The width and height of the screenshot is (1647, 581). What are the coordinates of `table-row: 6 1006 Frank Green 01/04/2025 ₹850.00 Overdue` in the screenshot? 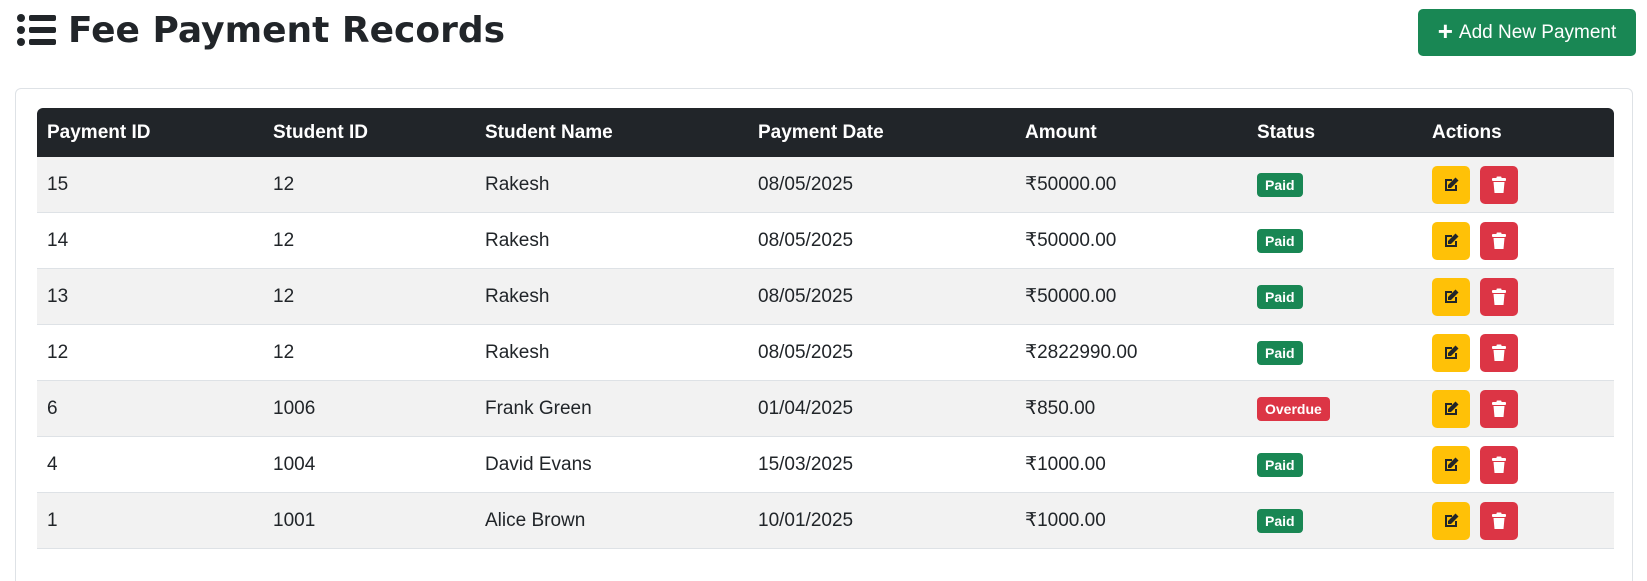 It's located at (825, 409).